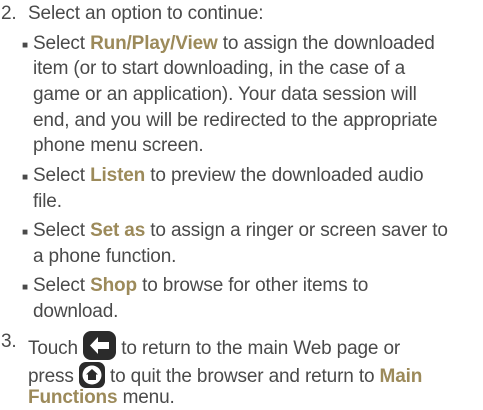 The height and width of the screenshot is (410, 483). Describe the element at coordinates (76, 311) in the screenshot. I see `bullet-line: download.` at that location.